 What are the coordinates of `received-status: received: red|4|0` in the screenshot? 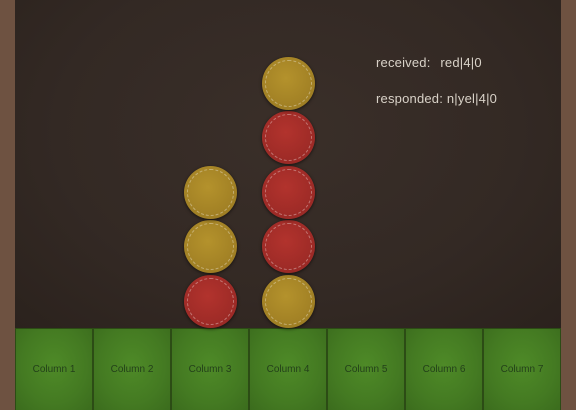 It's located at (429, 62).